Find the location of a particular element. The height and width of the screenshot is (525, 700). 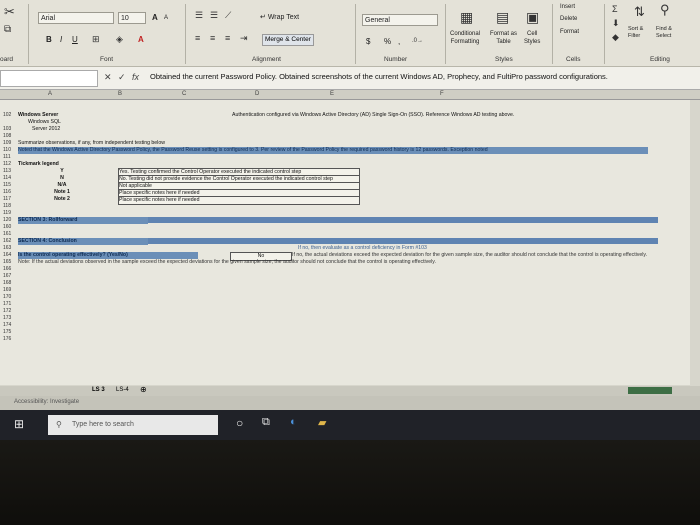

windows-start-icon: ⊞ is located at coordinates (19, 424).